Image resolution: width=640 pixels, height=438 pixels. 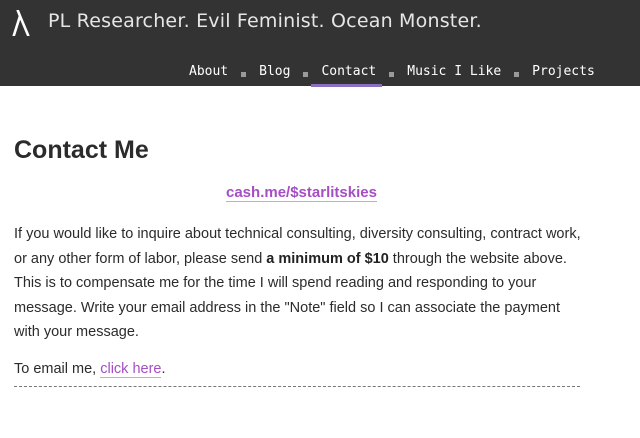 I want to click on email-line: To email me, click here., so click(x=90, y=369).